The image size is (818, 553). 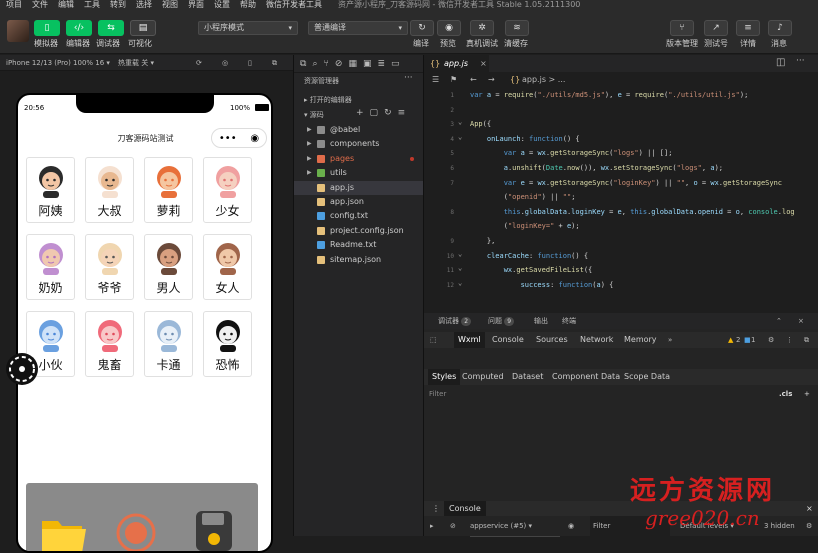 I want to click on open-editors-section: ▸ 打开的编辑器, so click(x=328, y=100).